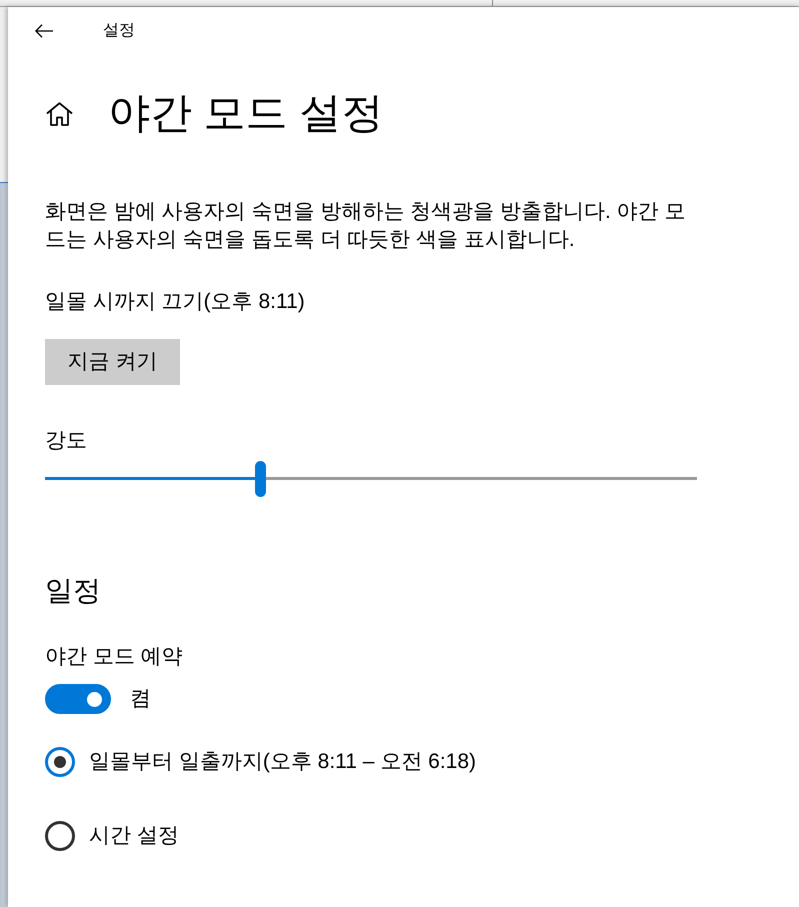 Image resolution: width=799 pixels, height=907 pixels. Describe the element at coordinates (140, 699) in the screenshot. I see `toggle-state-text: 켬` at that location.